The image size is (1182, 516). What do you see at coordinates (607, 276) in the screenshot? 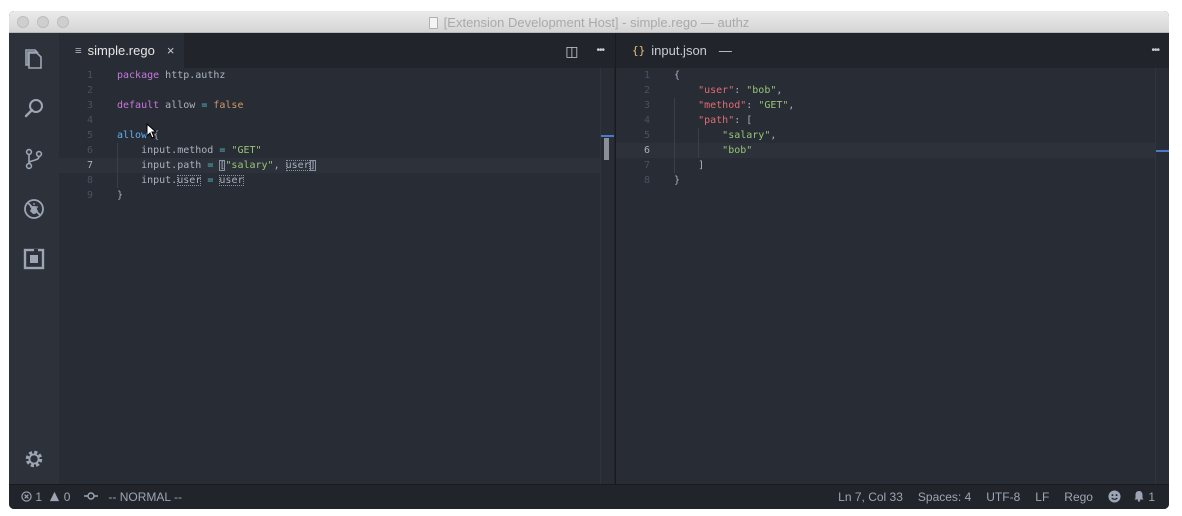
I see `left-scrollbar` at bounding box center [607, 276].